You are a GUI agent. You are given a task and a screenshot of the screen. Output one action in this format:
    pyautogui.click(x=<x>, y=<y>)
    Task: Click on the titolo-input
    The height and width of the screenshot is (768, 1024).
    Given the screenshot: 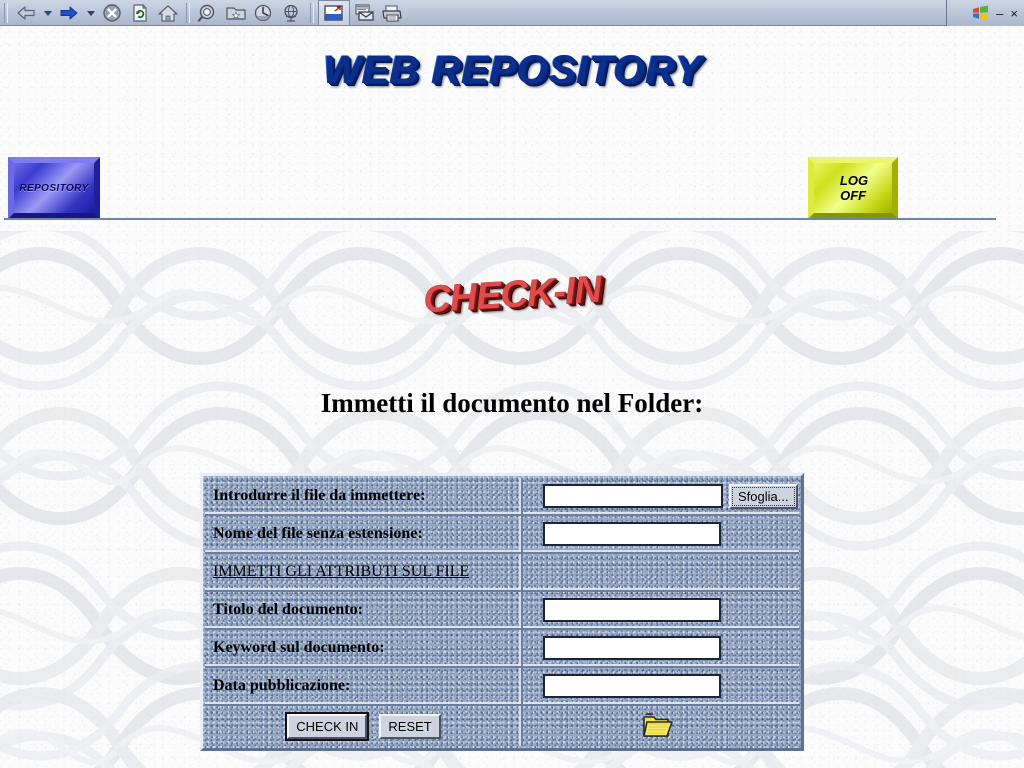 What is the action you would take?
    pyautogui.click(x=632, y=610)
    